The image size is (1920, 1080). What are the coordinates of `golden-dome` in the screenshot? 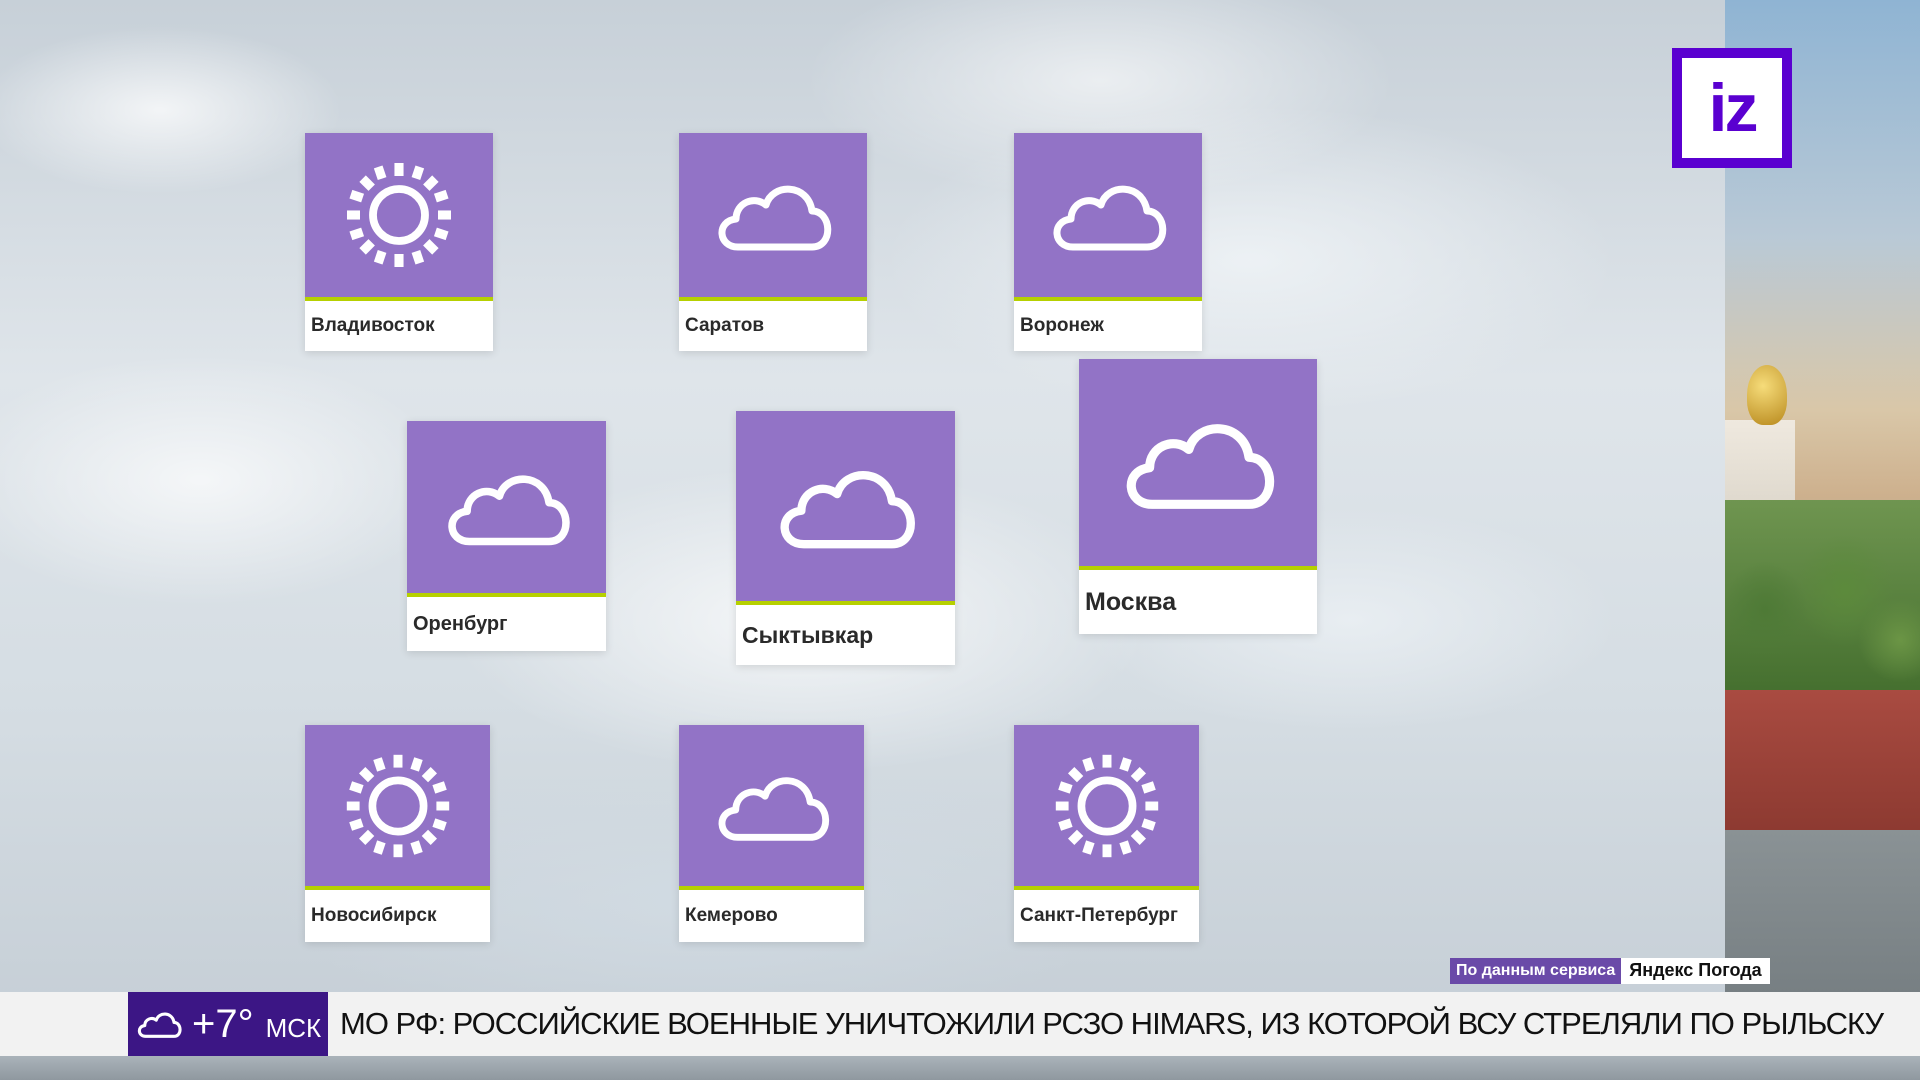 It's located at (1767, 395).